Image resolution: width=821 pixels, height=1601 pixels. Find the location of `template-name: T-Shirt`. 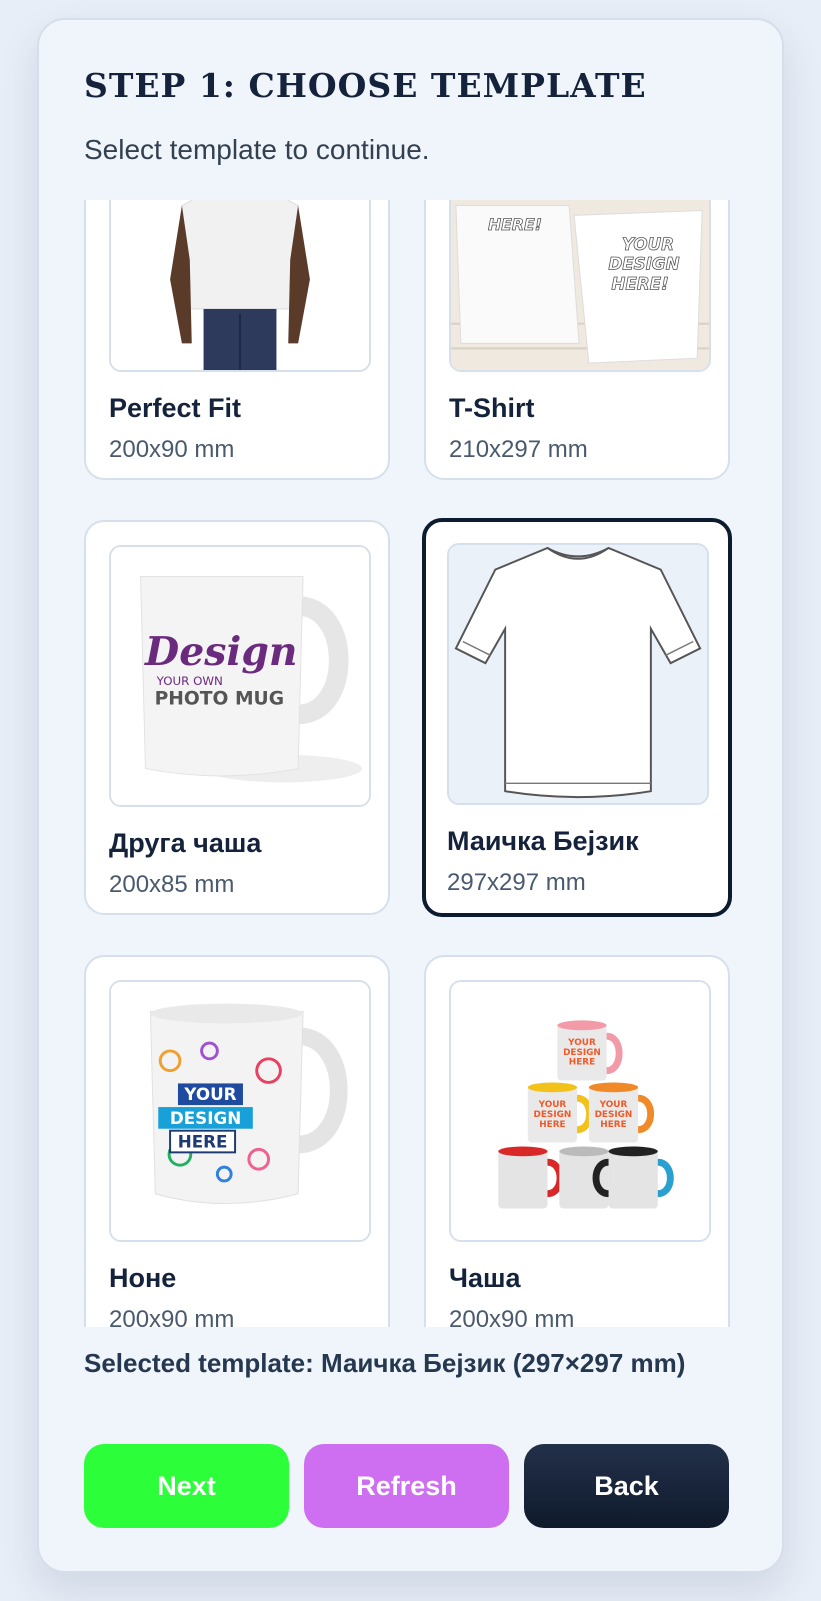

template-name: T-Shirt is located at coordinates (492, 408).